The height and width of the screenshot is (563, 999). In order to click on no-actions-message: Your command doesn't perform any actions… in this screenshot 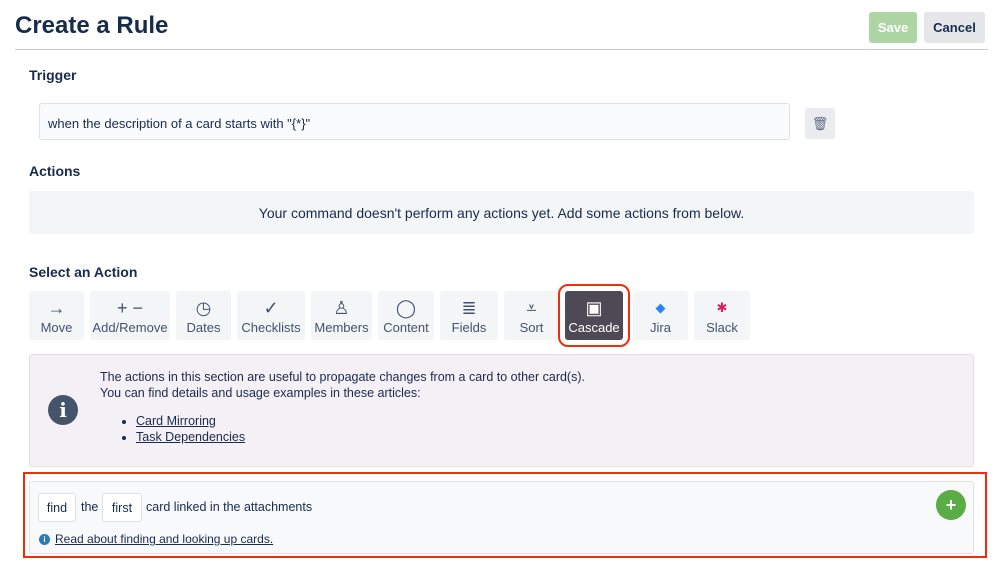, I will do `click(501, 212)`.